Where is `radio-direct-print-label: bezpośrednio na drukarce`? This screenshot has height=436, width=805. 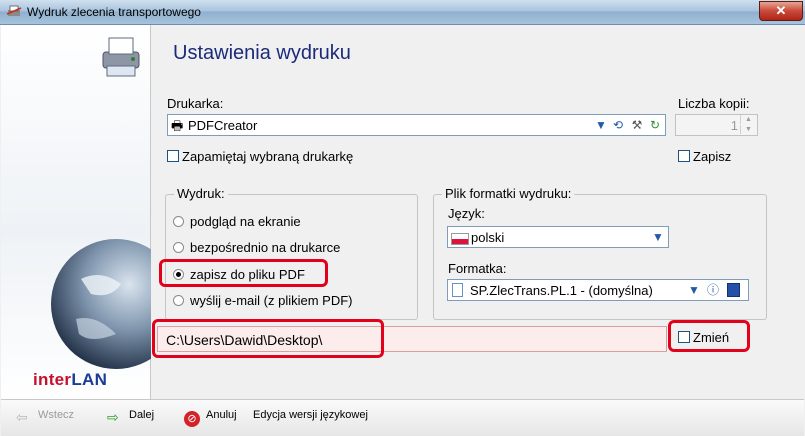
radio-direct-print-label: bezpośrednio na drukarce is located at coordinates (265, 247).